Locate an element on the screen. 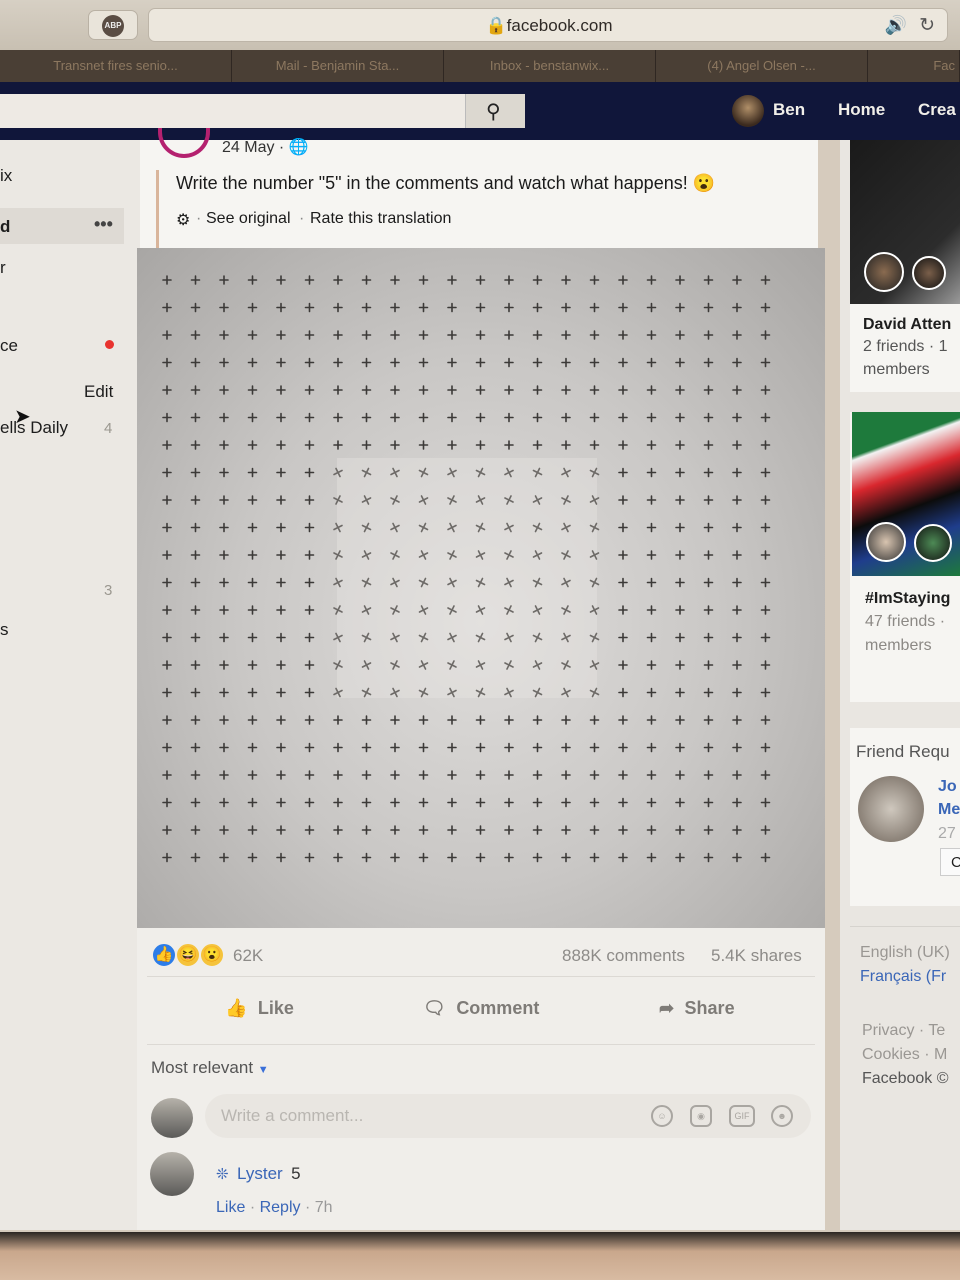 The image size is (960, 1280). monitor-bezel is located at coordinates (480, 1256).